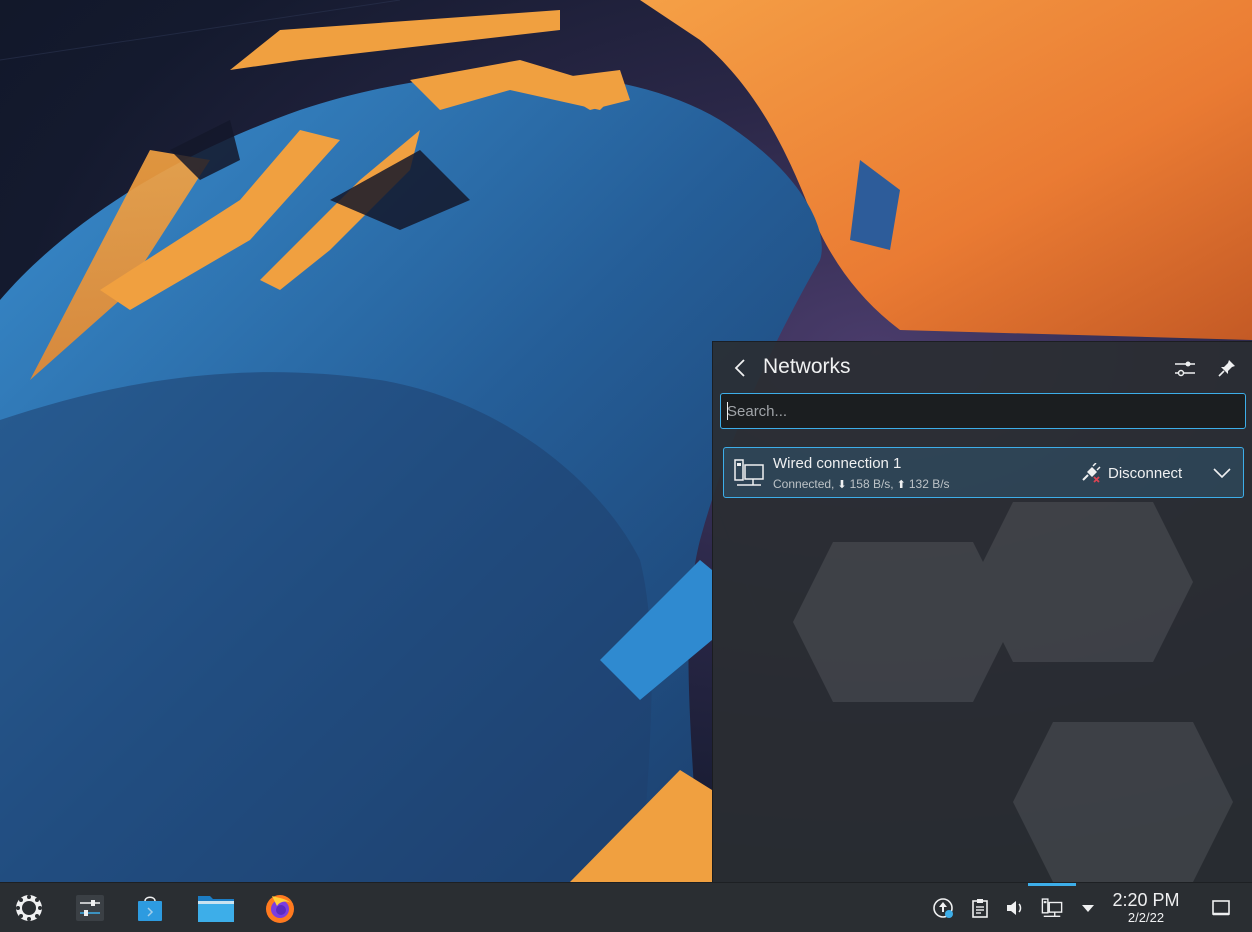 The height and width of the screenshot is (932, 1252). Describe the element at coordinates (626, 907) in the screenshot. I see `taskbar: 2:20 PM 2/2/22` at that location.